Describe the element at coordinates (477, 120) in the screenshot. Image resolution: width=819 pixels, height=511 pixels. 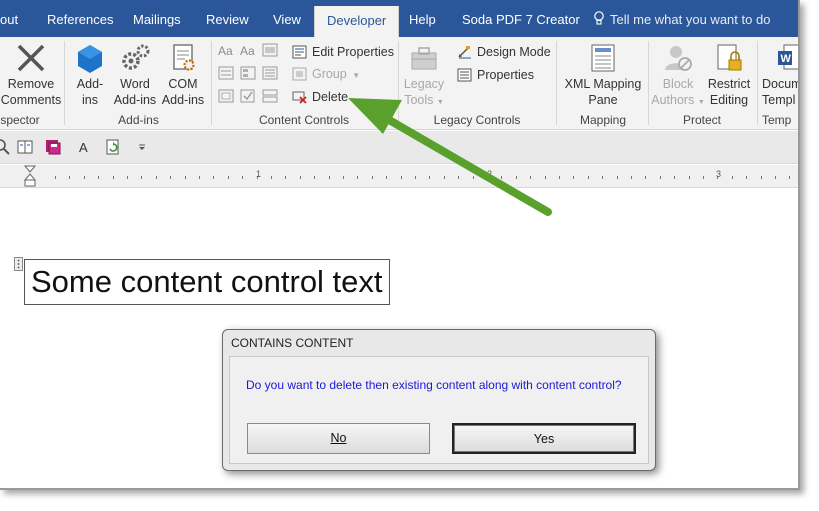
I see `group-label-legacy-controls: Legacy Controls` at that location.